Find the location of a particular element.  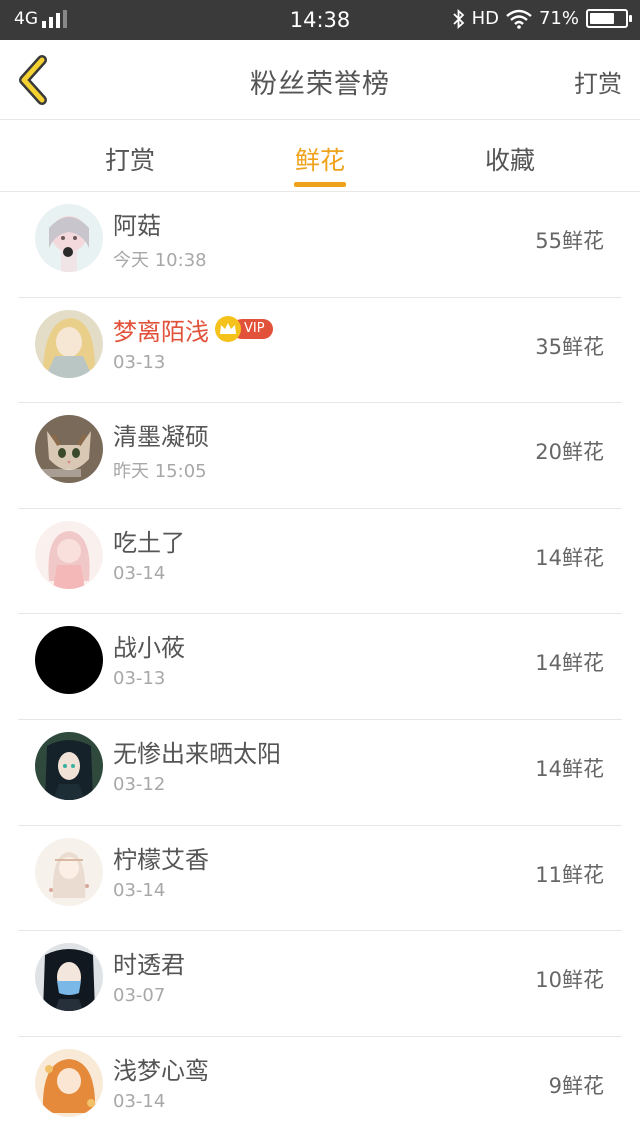

wifi-icon is located at coordinates (519, 19).